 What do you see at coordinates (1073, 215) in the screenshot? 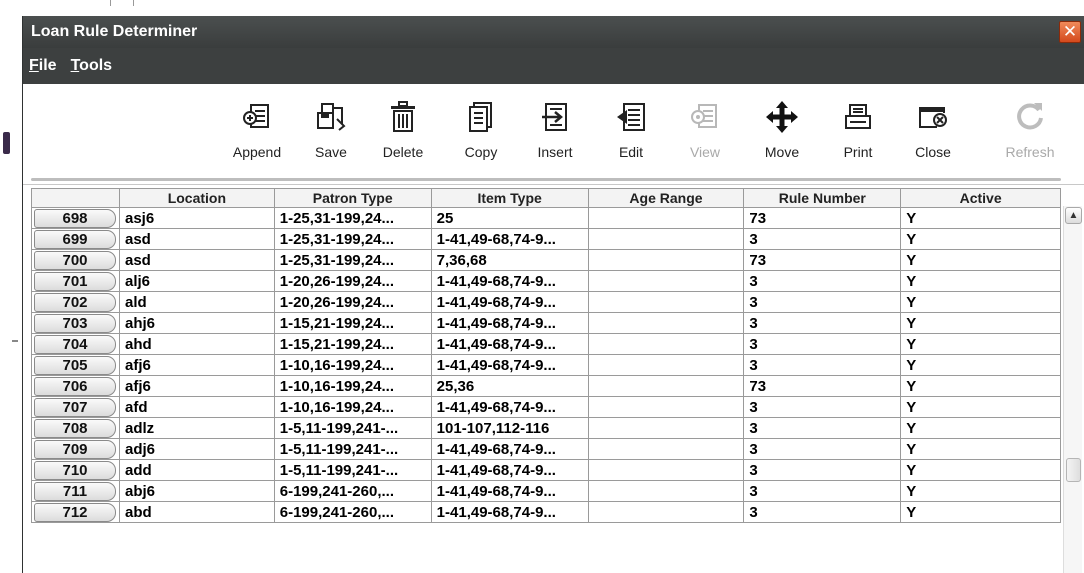
I see `scroll-up-button: ▲` at bounding box center [1073, 215].